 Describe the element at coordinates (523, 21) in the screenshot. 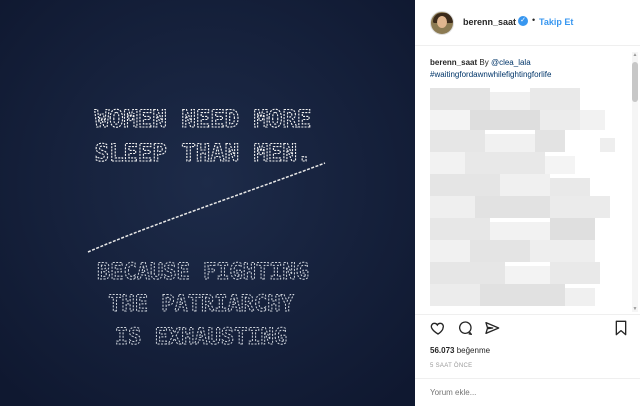

I see `verified-badge-icon: ✓` at that location.